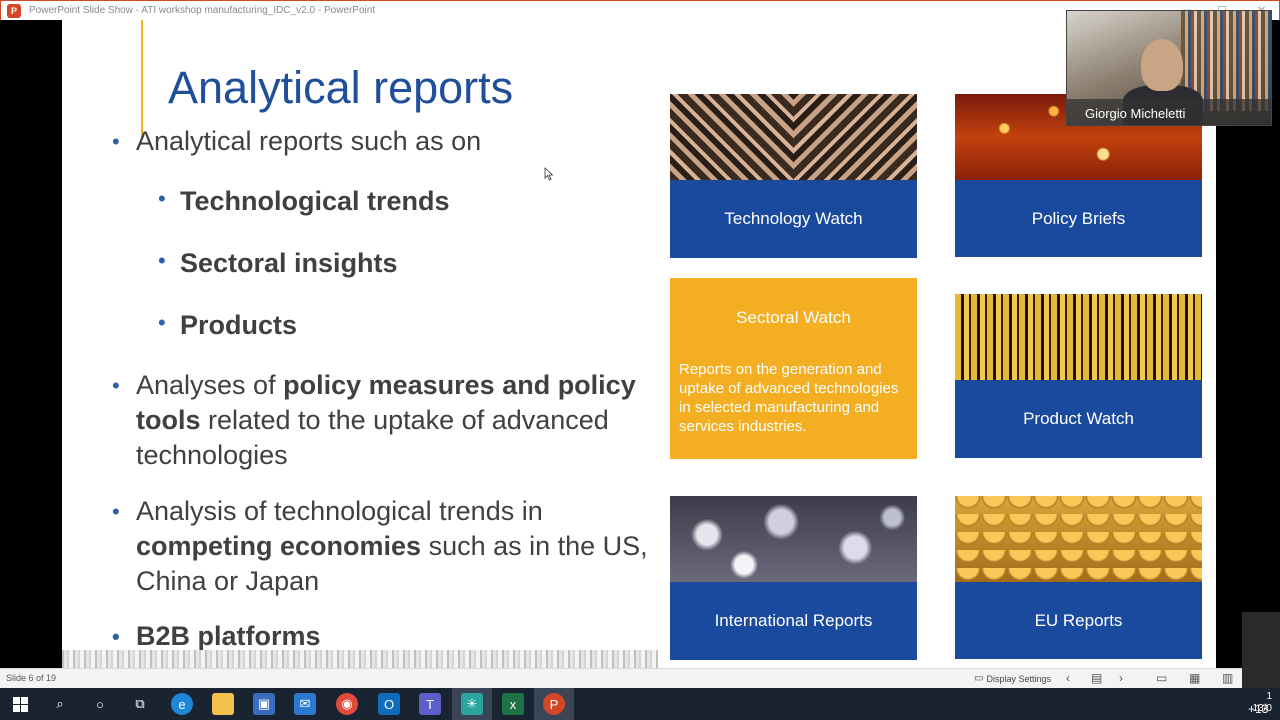  Describe the element at coordinates (142, 79) in the screenshot. I see `title-accent-line` at that location.